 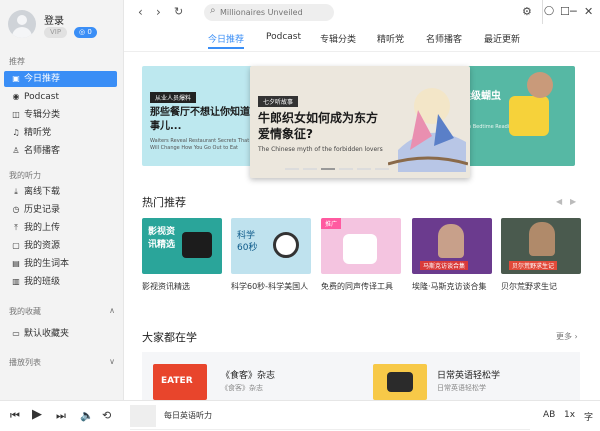 What do you see at coordinates (60, 79) in the screenshot?
I see `sidebar-item-today: ▣ 今日推荐` at bounding box center [60, 79].